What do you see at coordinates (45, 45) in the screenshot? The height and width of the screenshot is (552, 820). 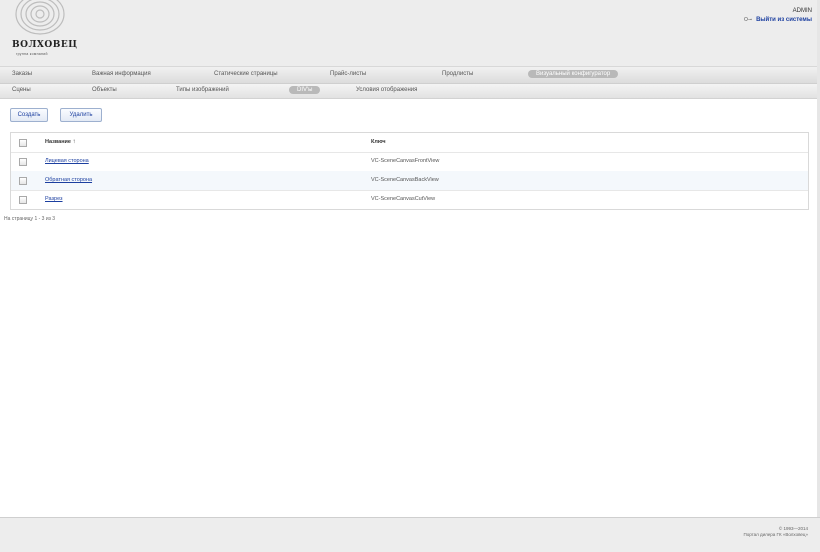 I see `logo-name: ВОЛХОВЕЦ` at bounding box center [45, 45].